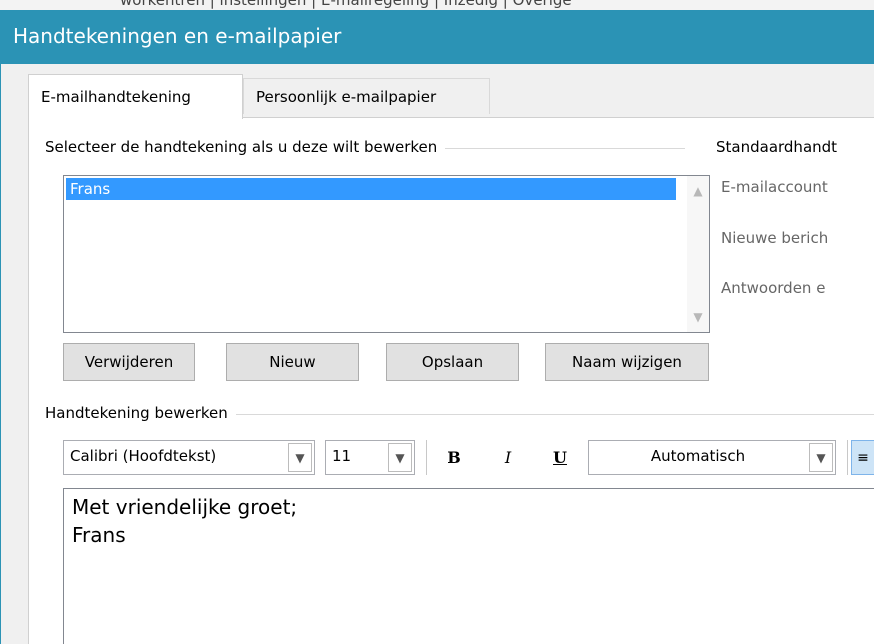  What do you see at coordinates (698, 254) in the screenshot?
I see `list-scrollbar: ▲ ▼` at bounding box center [698, 254].